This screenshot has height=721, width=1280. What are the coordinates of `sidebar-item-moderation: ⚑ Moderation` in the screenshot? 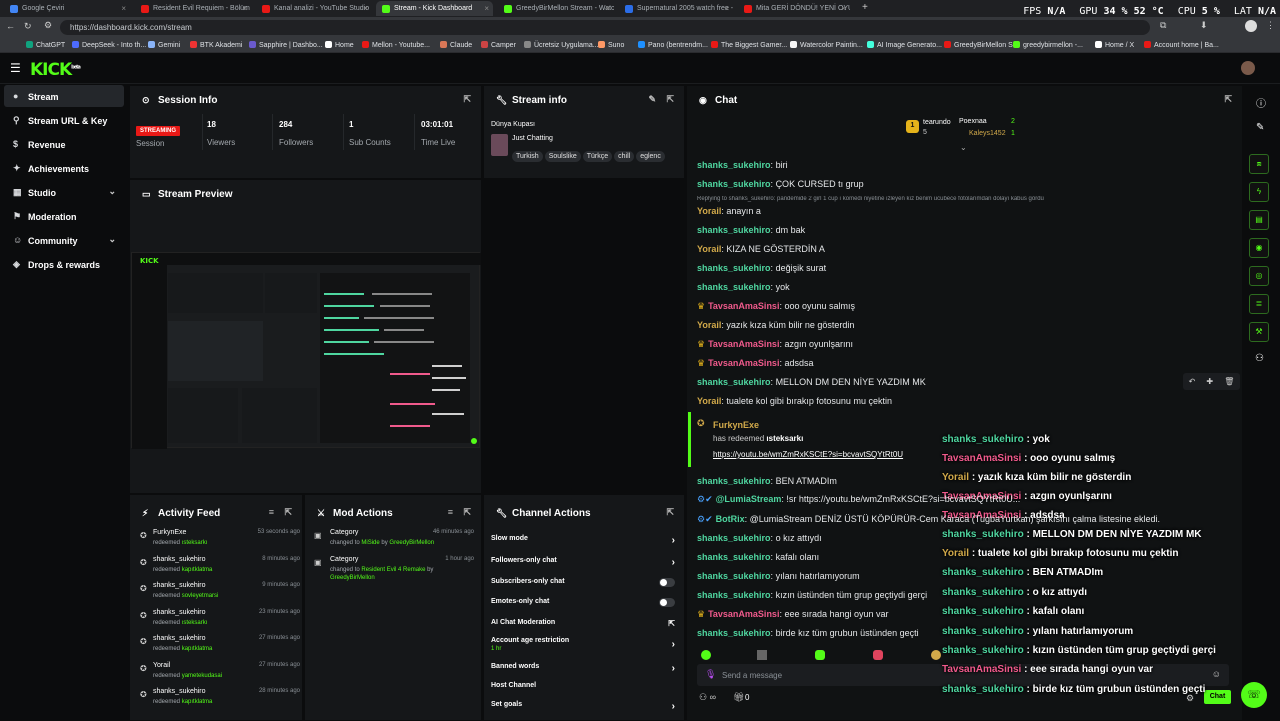 It's located at (64, 216).